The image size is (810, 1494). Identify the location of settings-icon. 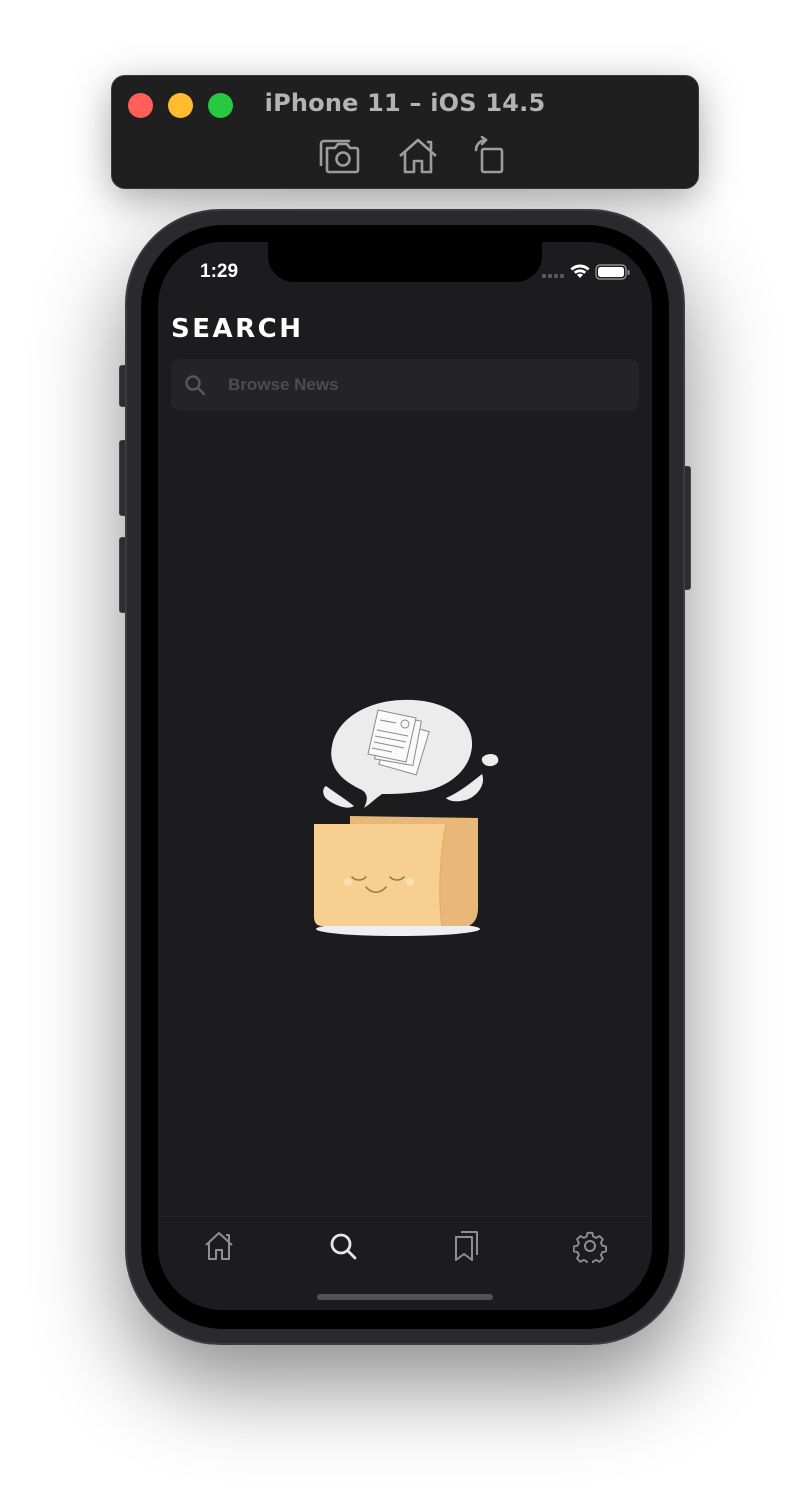
(590, 1249).